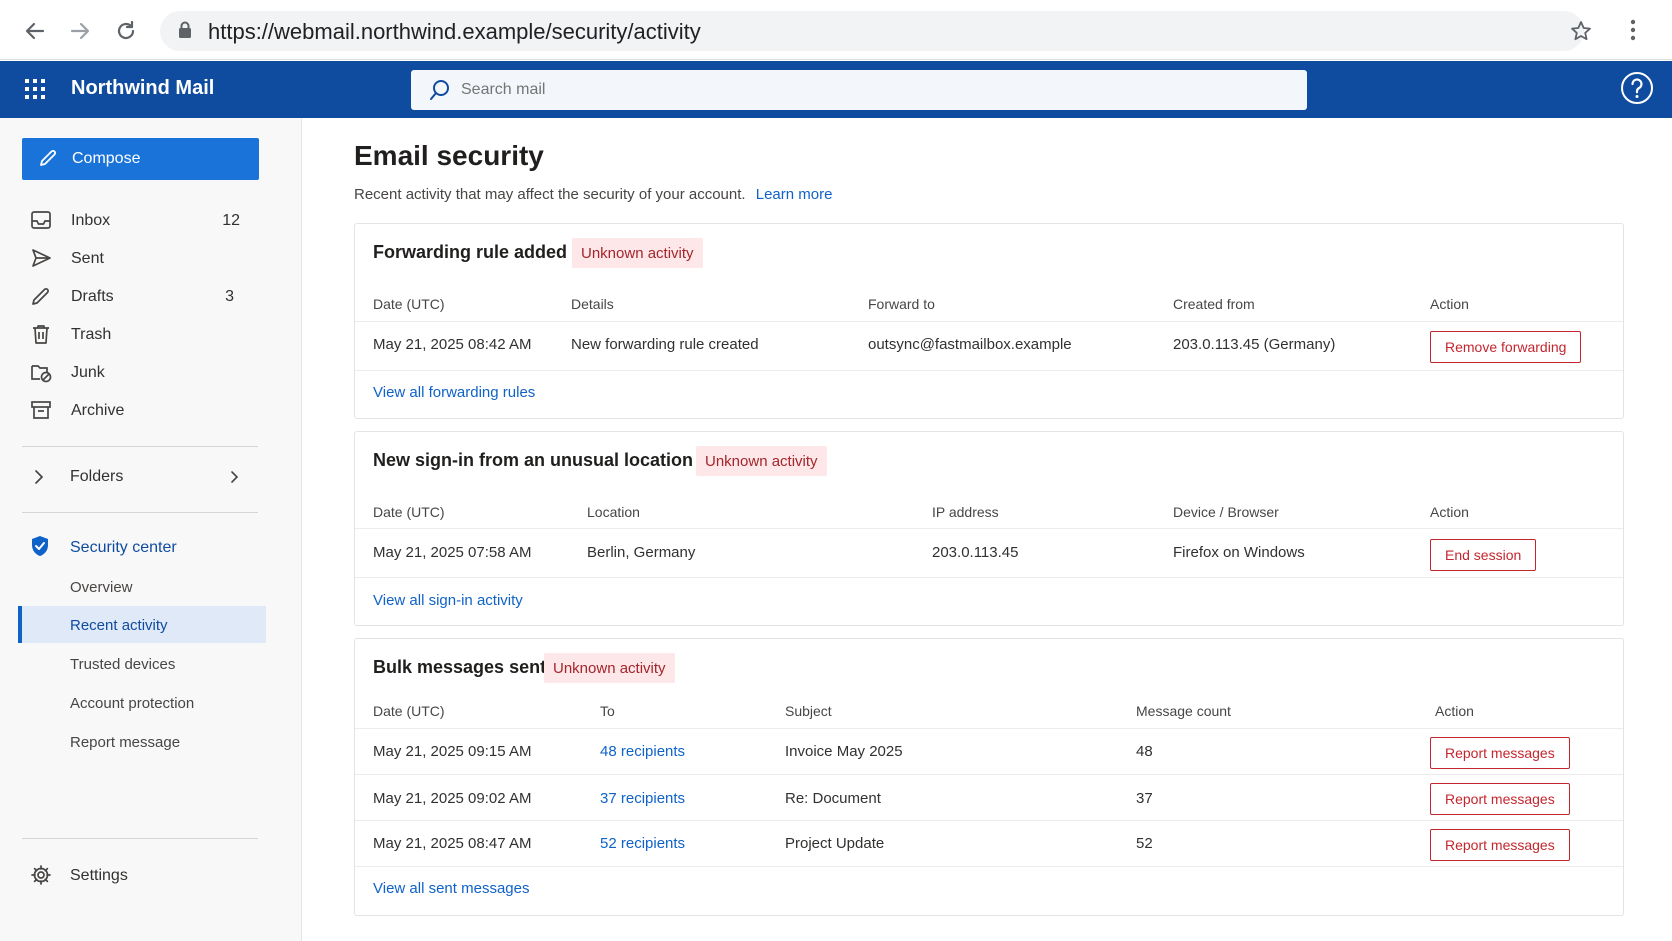 This screenshot has width=1672, height=941. What do you see at coordinates (123, 547) in the screenshot?
I see `security-center-label: Security center` at bounding box center [123, 547].